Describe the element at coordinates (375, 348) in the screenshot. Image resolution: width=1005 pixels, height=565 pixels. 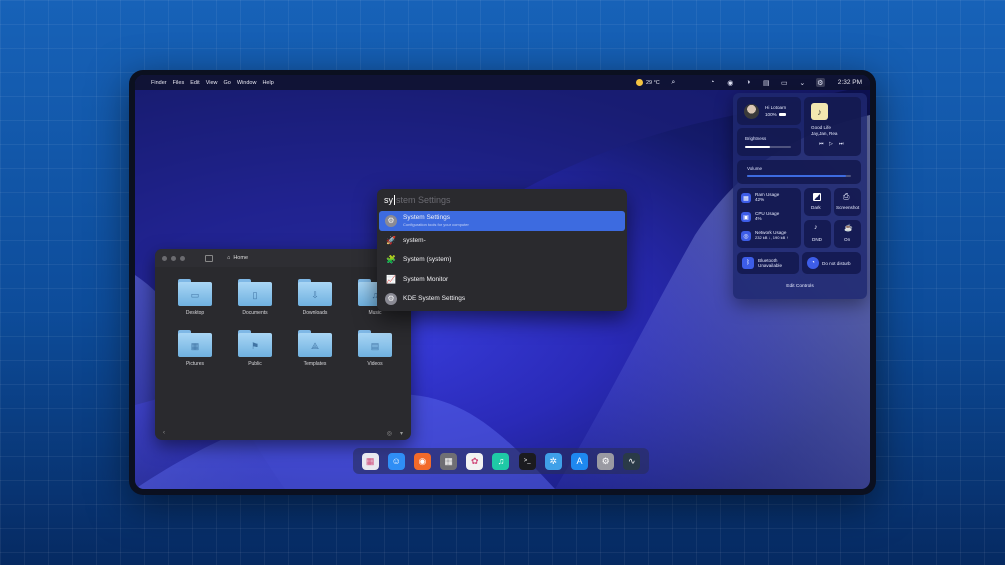
I see `folder-videos: ▤ Videos` at that location.